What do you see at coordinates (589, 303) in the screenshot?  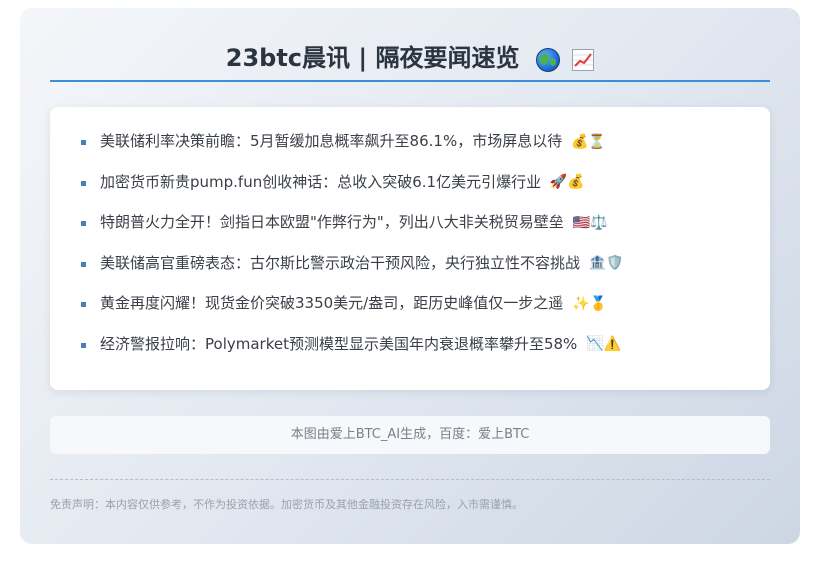 I see `sparkles-medal-icon: ✨🥇` at bounding box center [589, 303].